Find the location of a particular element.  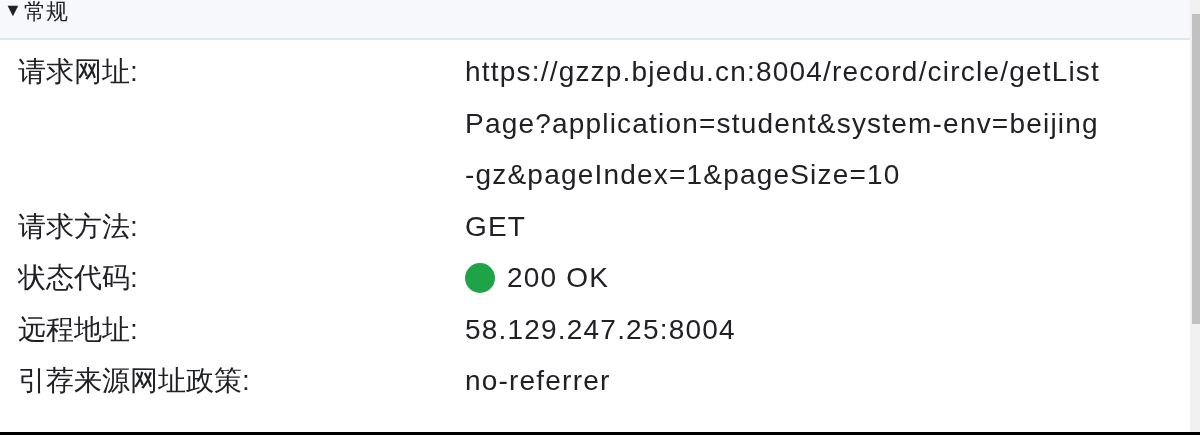

field-label: 引荐来源网址政策: is located at coordinates (134, 381).